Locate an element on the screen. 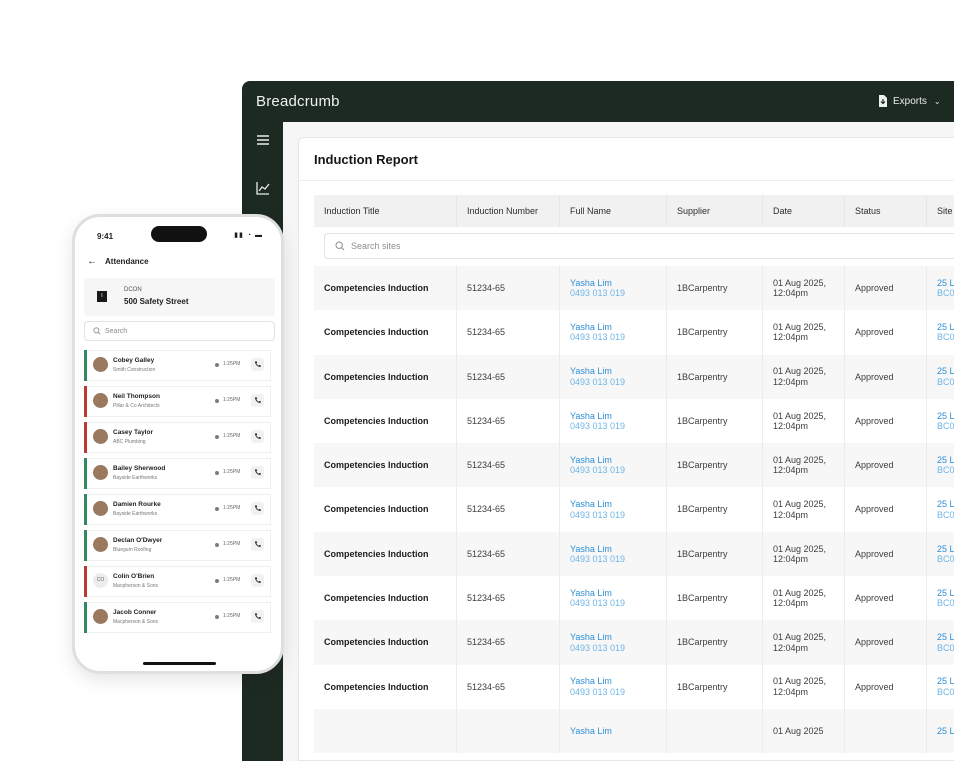  date-cell: 01 Aug 2025, 12:04pm is located at coordinates (804, 288).